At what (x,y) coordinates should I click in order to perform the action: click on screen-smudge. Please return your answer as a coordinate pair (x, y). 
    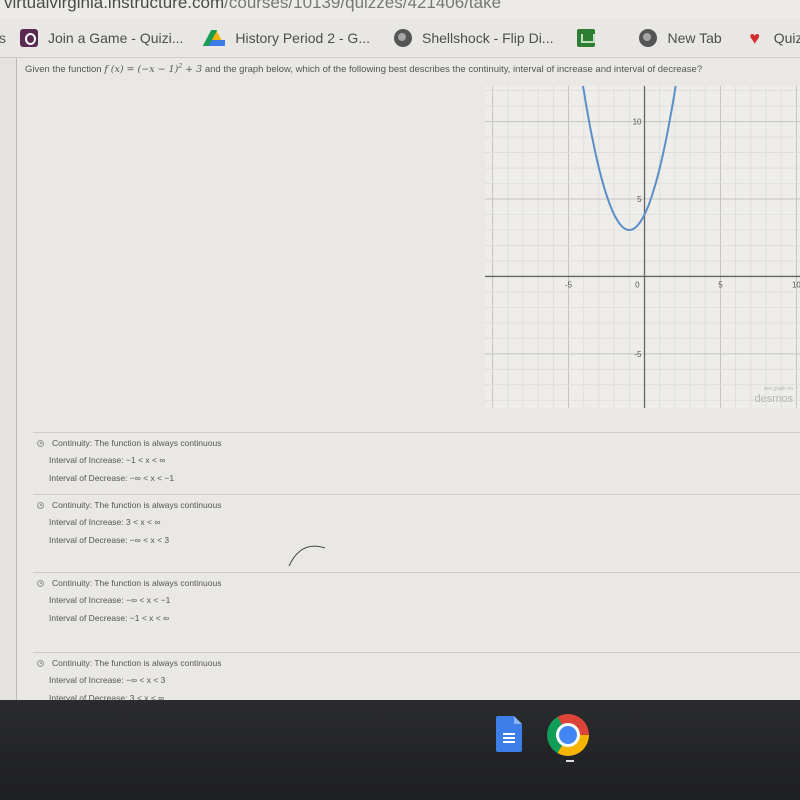
    Looking at the image, I should click on (307, 556).